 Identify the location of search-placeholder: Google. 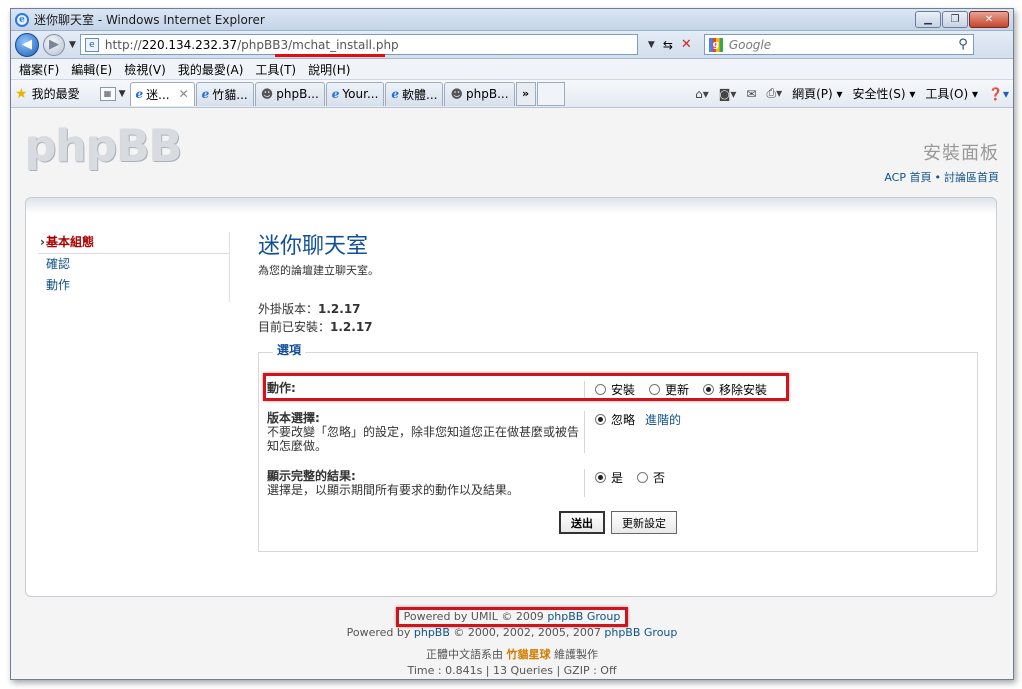
(750, 44).